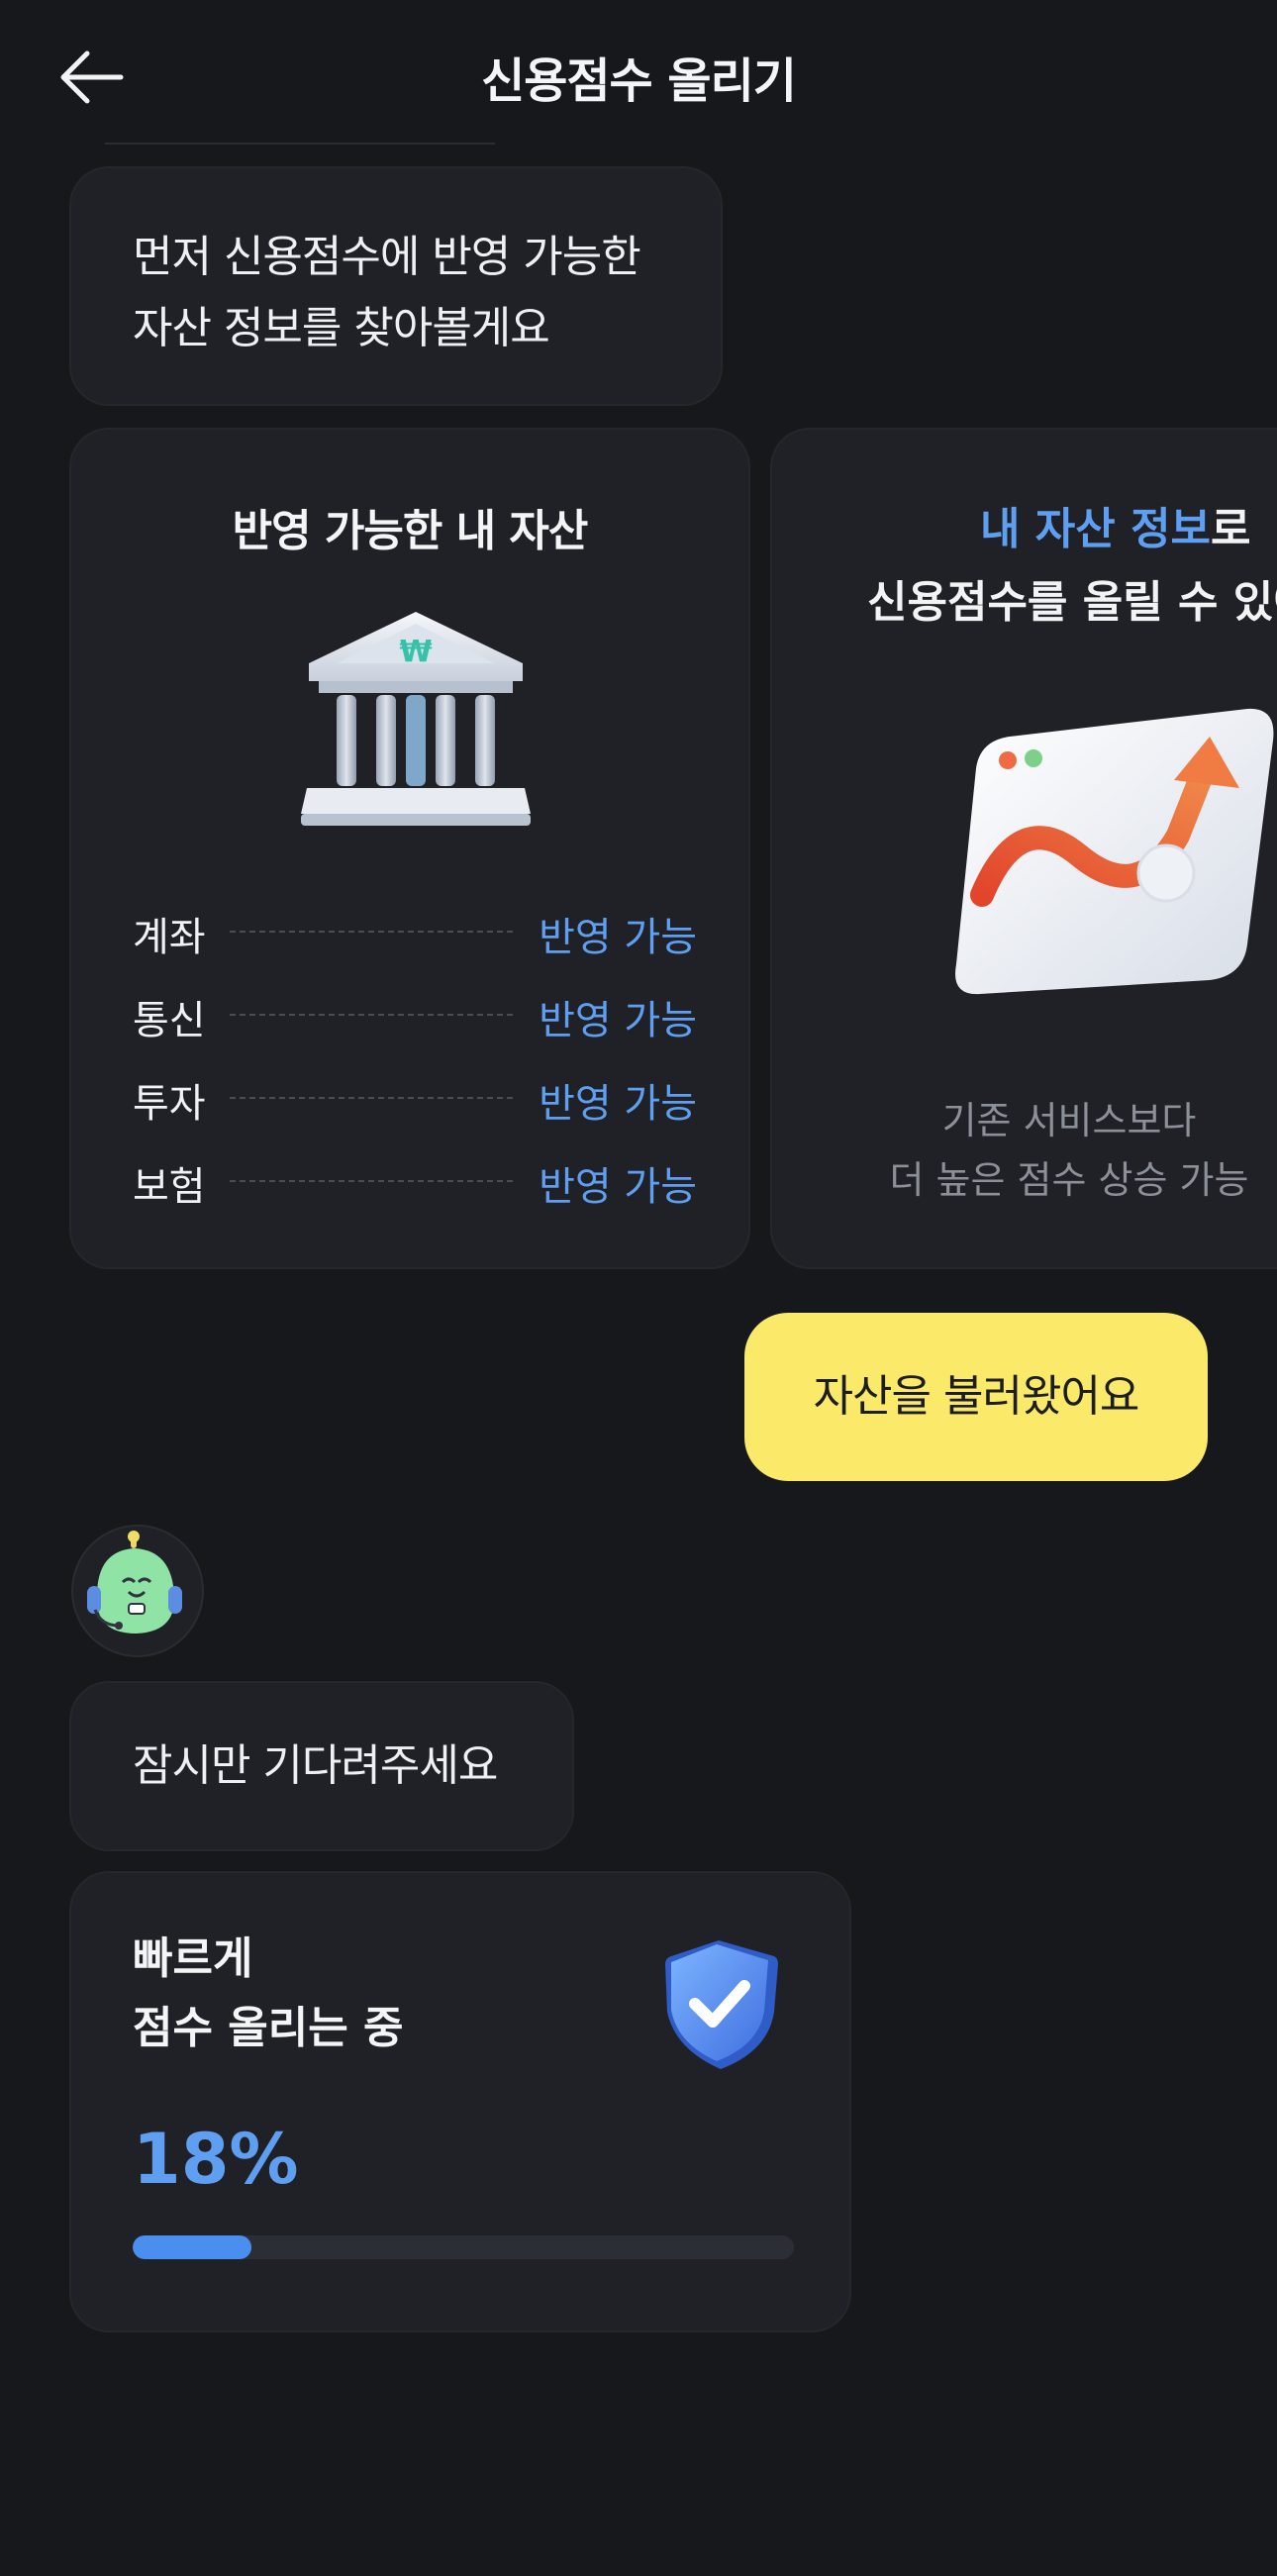 The width and height of the screenshot is (1277, 2576). I want to click on promo-headline: 내 자산 정보로, so click(1115, 524).